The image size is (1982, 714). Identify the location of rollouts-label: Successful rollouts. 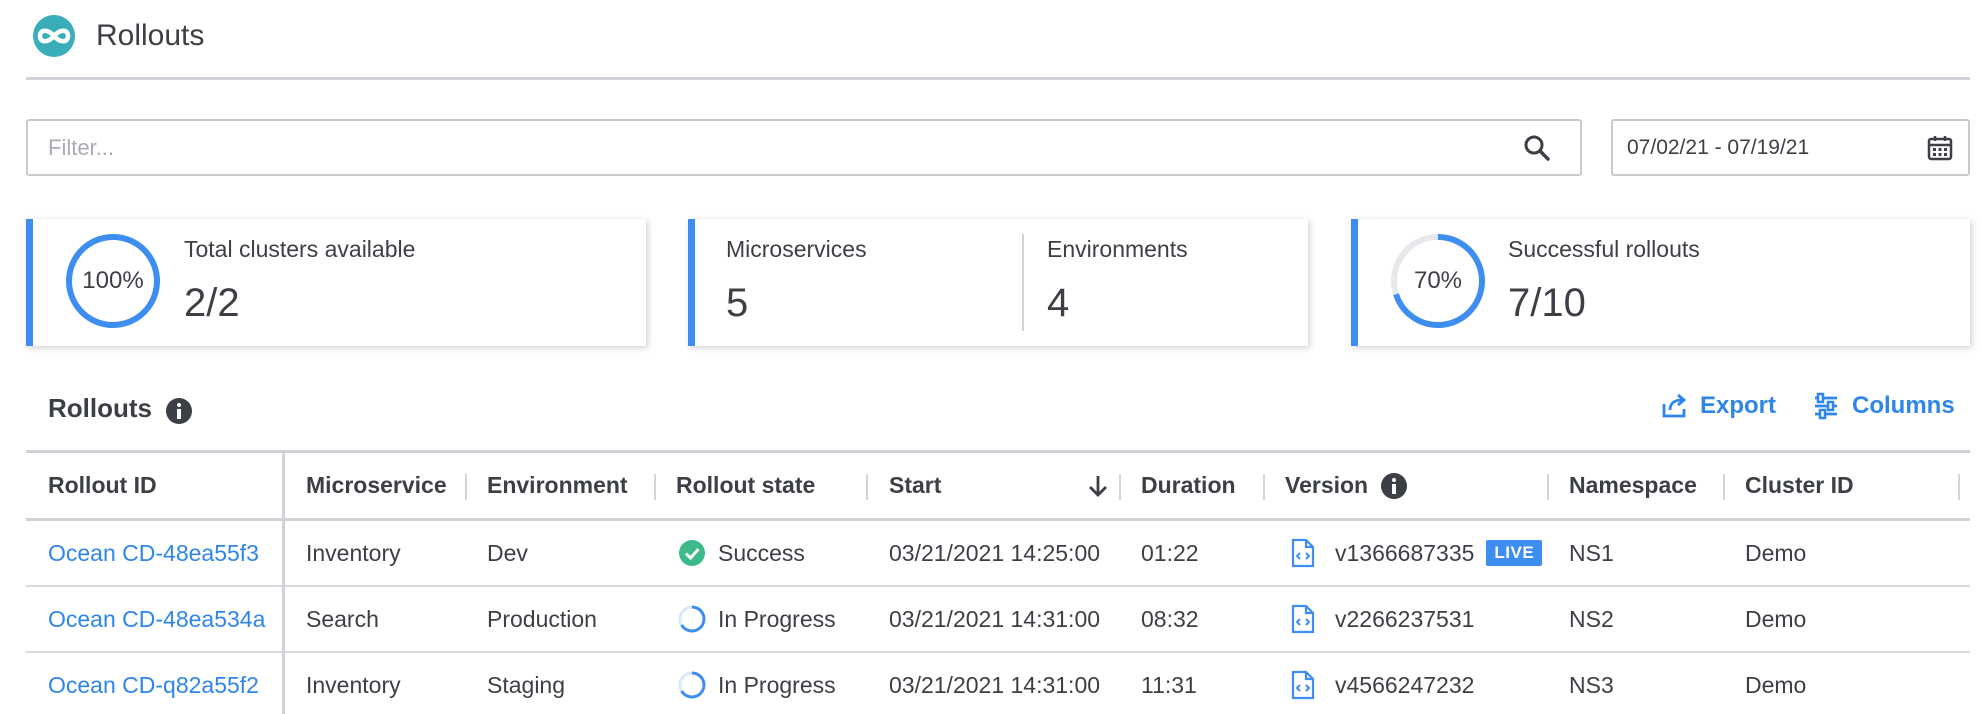
(1604, 249).